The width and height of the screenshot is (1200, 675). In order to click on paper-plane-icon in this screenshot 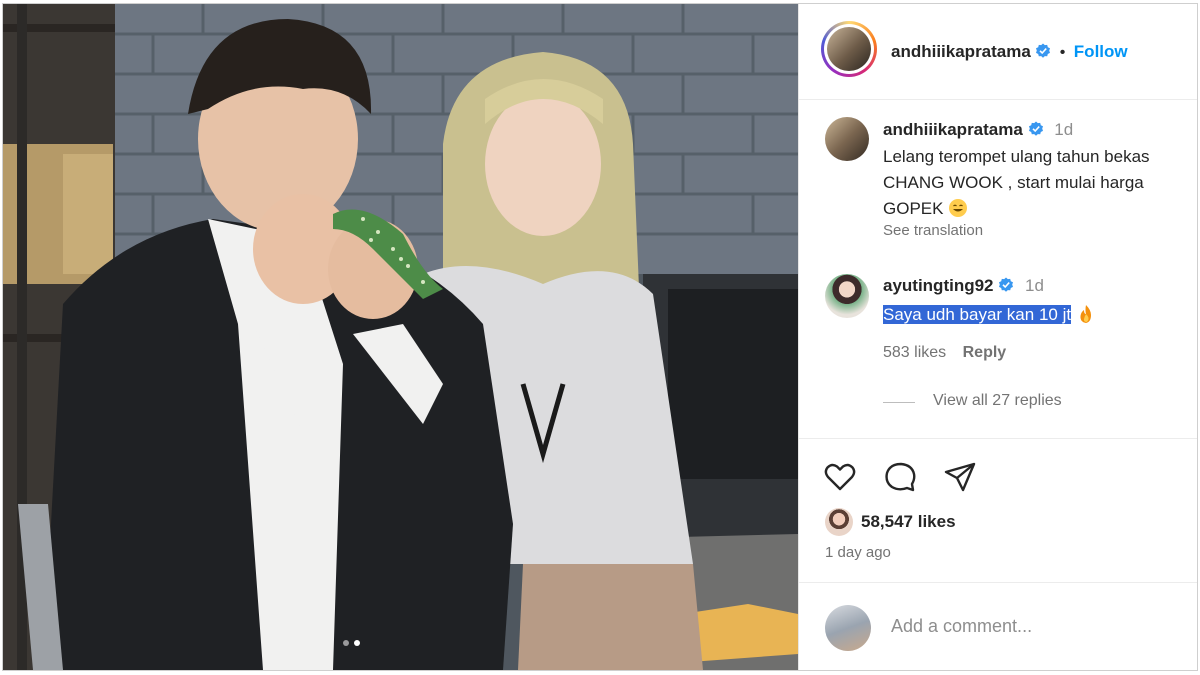, I will do `click(960, 477)`.